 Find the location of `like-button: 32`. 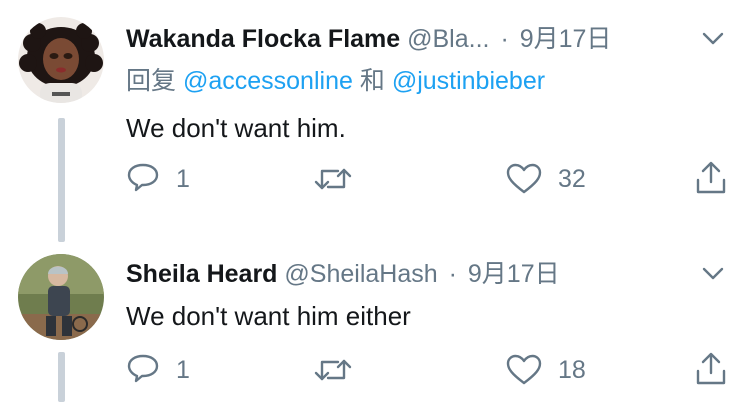

like-button: 32 is located at coordinates (546, 179).